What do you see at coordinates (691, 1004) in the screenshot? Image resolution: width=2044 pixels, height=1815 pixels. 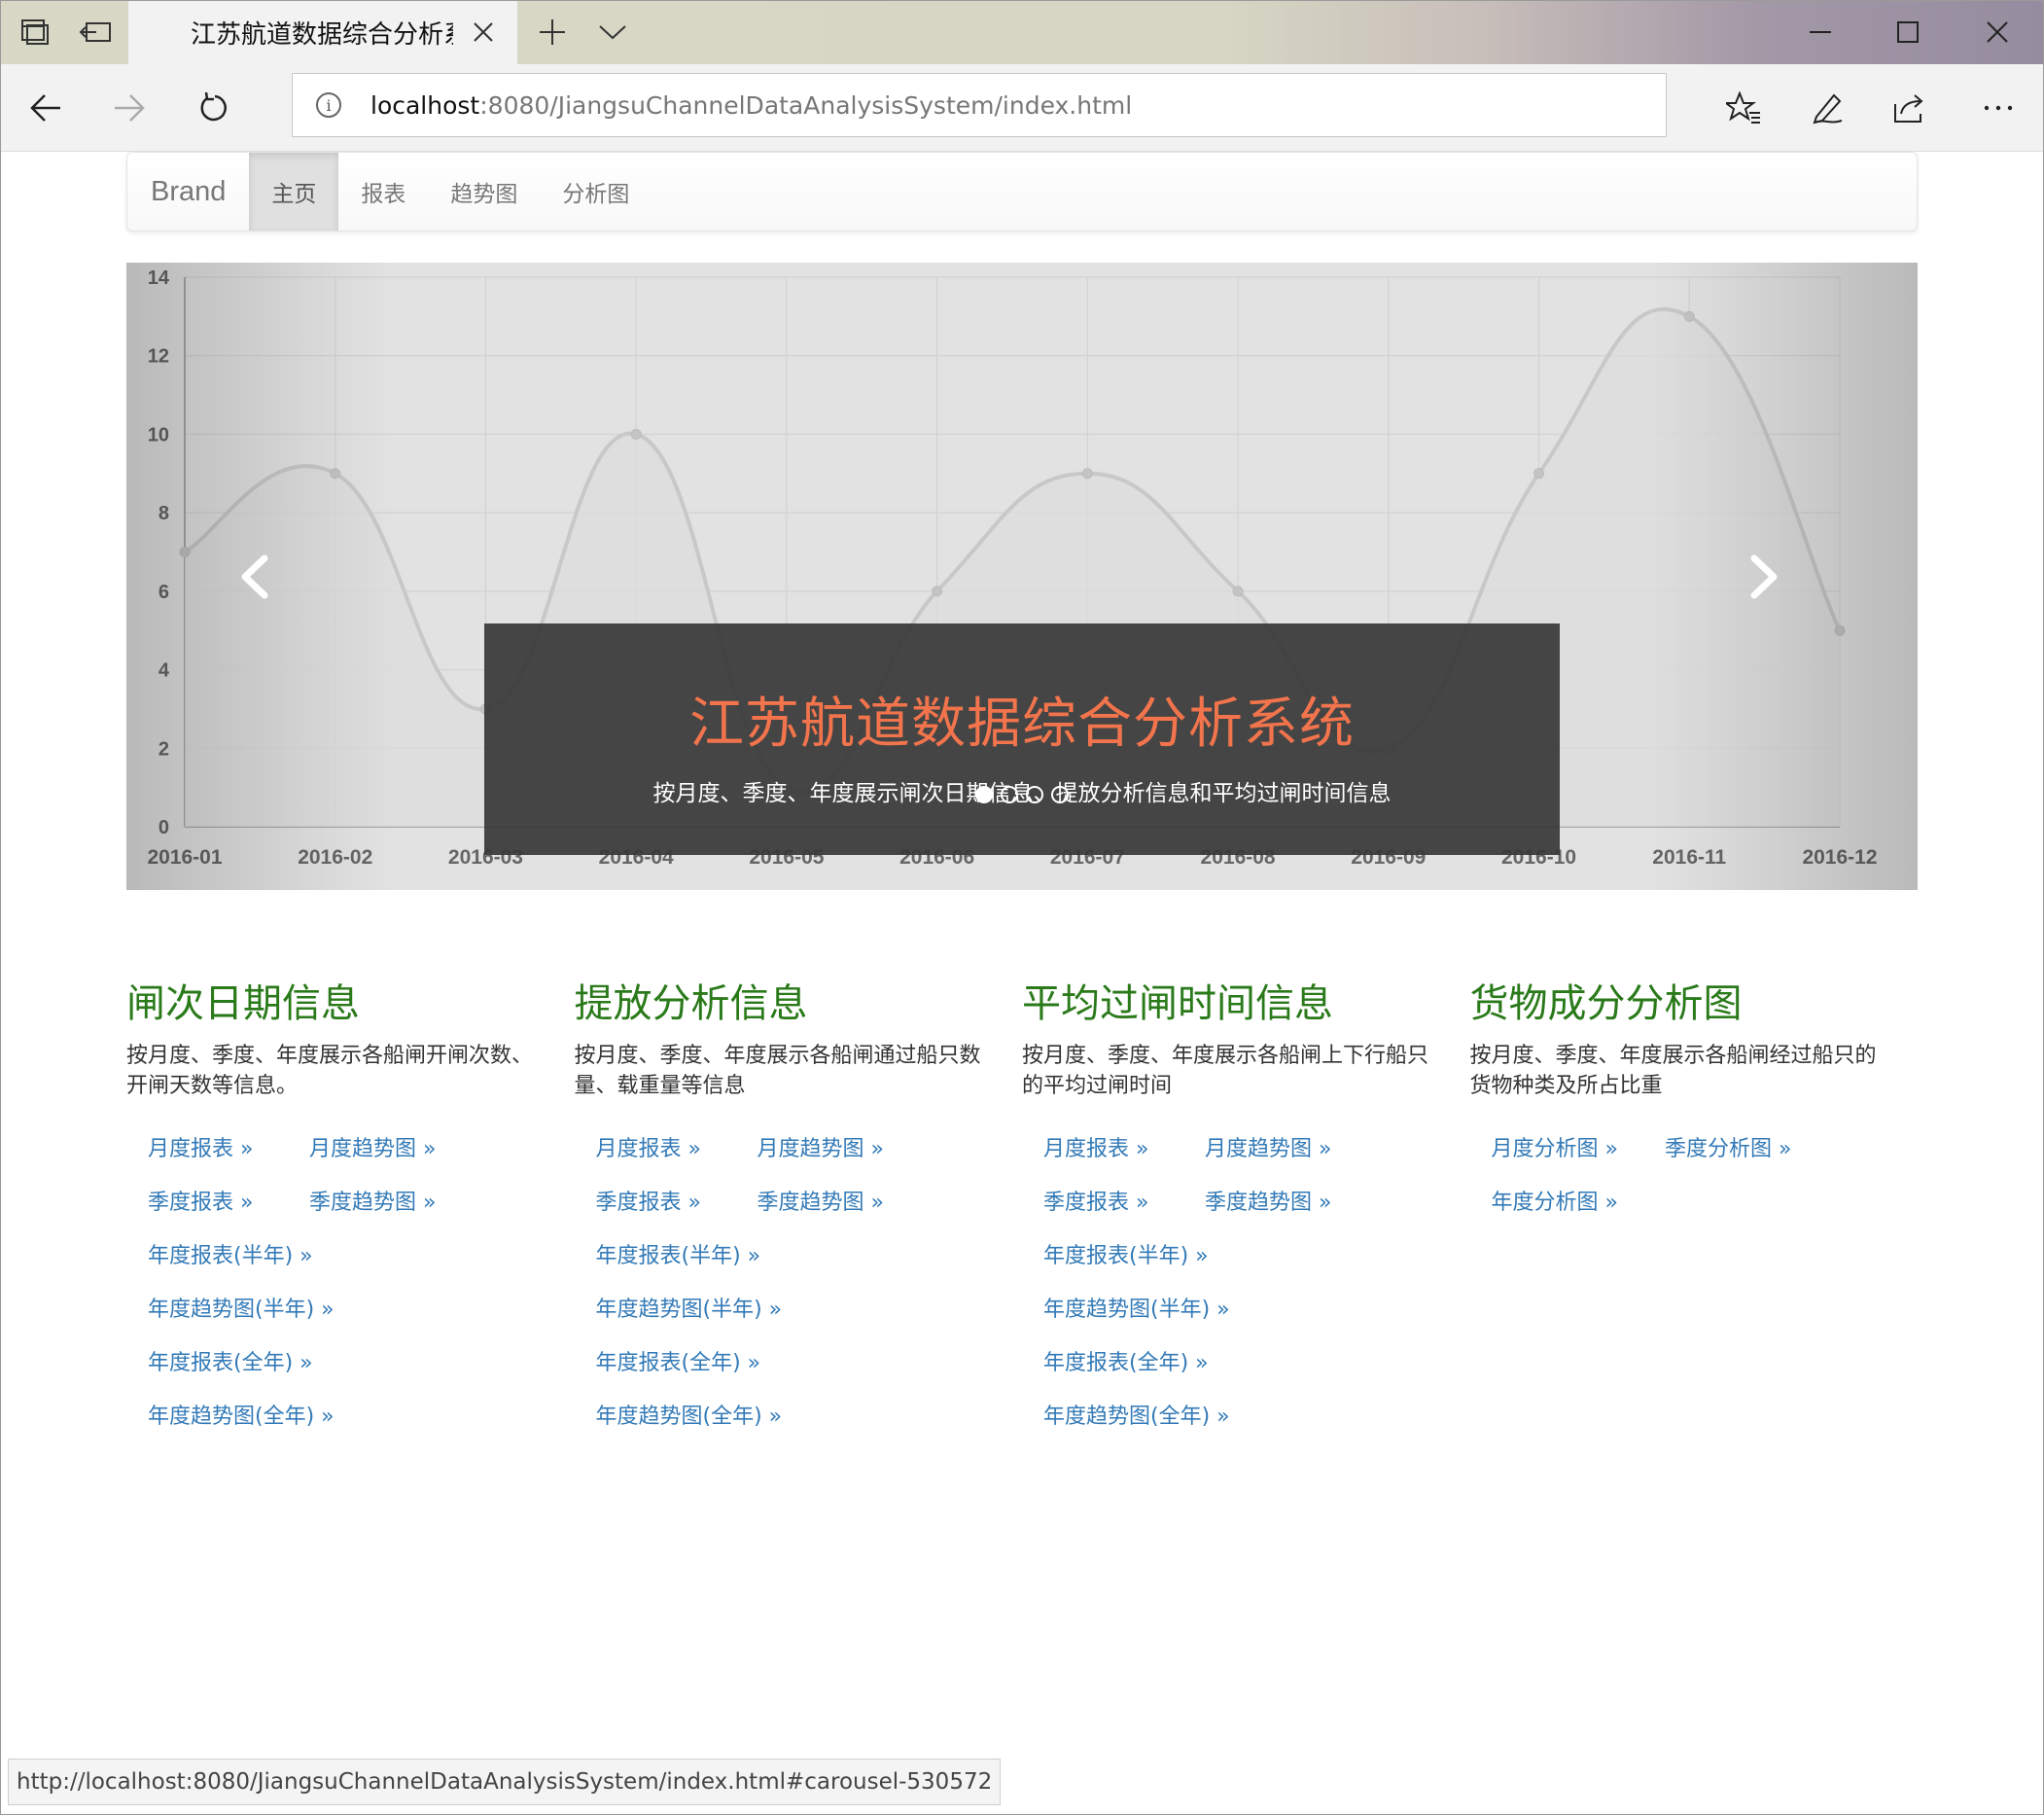 I see `section-title: 提放分析信息` at bounding box center [691, 1004].